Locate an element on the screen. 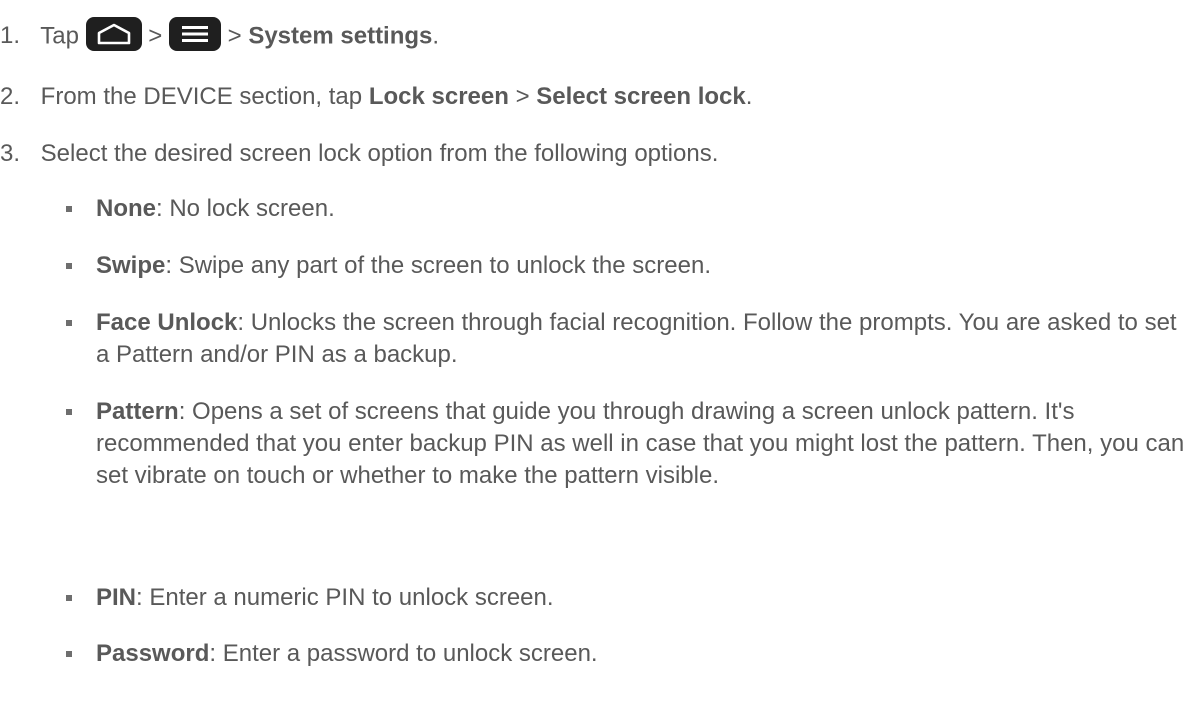 The width and height of the screenshot is (1193, 728). option-description: : No lock screen. is located at coordinates (245, 208).